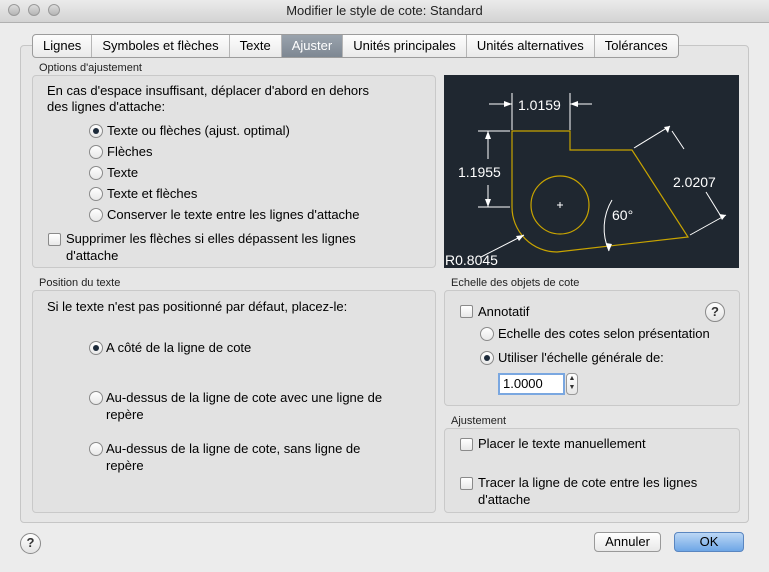 The image size is (769, 572). Describe the element at coordinates (562, 443) in the screenshot. I see `manual-text-label: Placer le texte manuellement` at that location.